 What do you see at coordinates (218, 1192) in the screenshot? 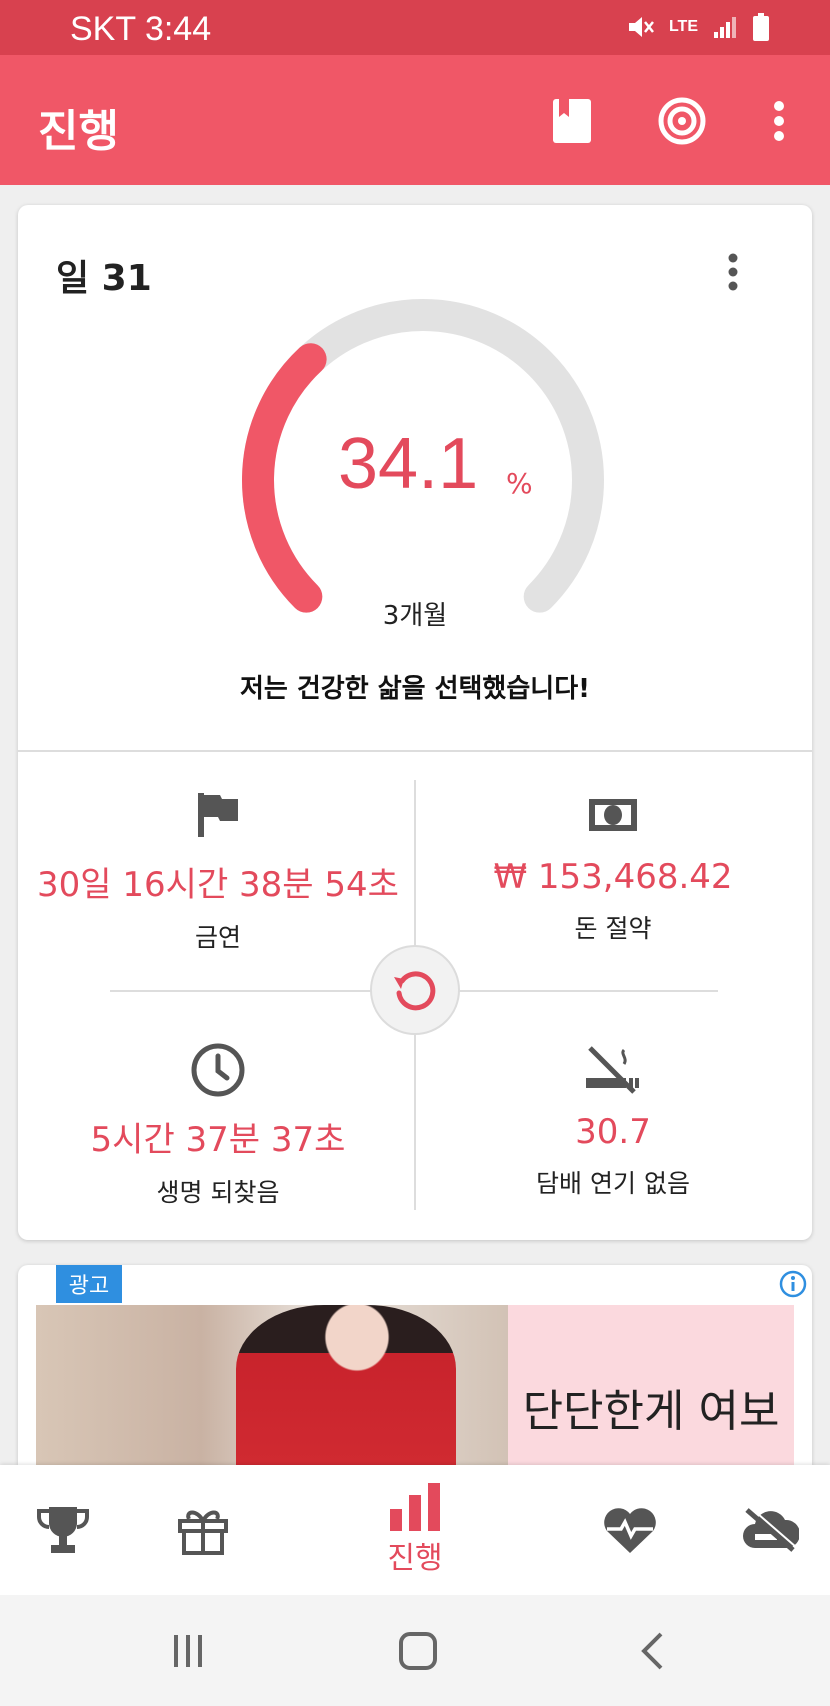
I see `stat-label: 생명 되찾음` at bounding box center [218, 1192].